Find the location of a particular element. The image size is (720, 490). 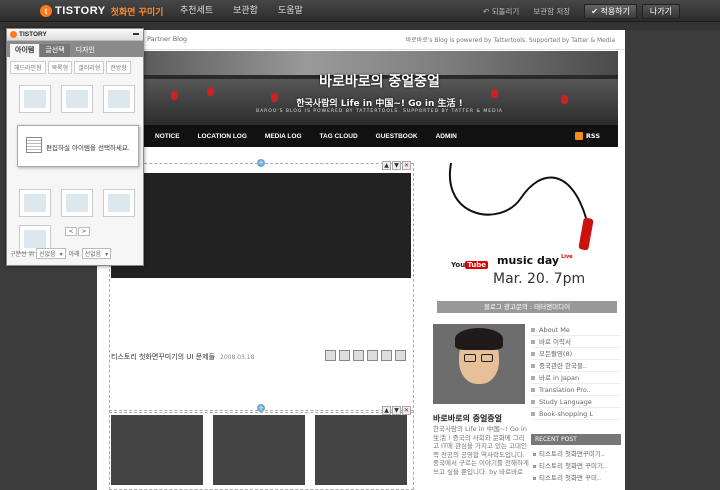

menu-media-log: MEDIA LOG is located at coordinates (283, 136).